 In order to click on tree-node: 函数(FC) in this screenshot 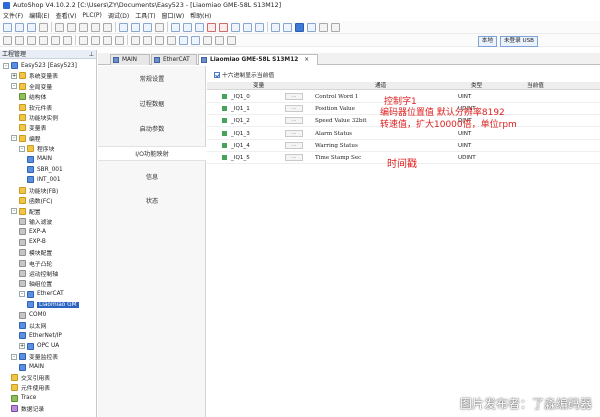, I will do `click(36, 200)`.